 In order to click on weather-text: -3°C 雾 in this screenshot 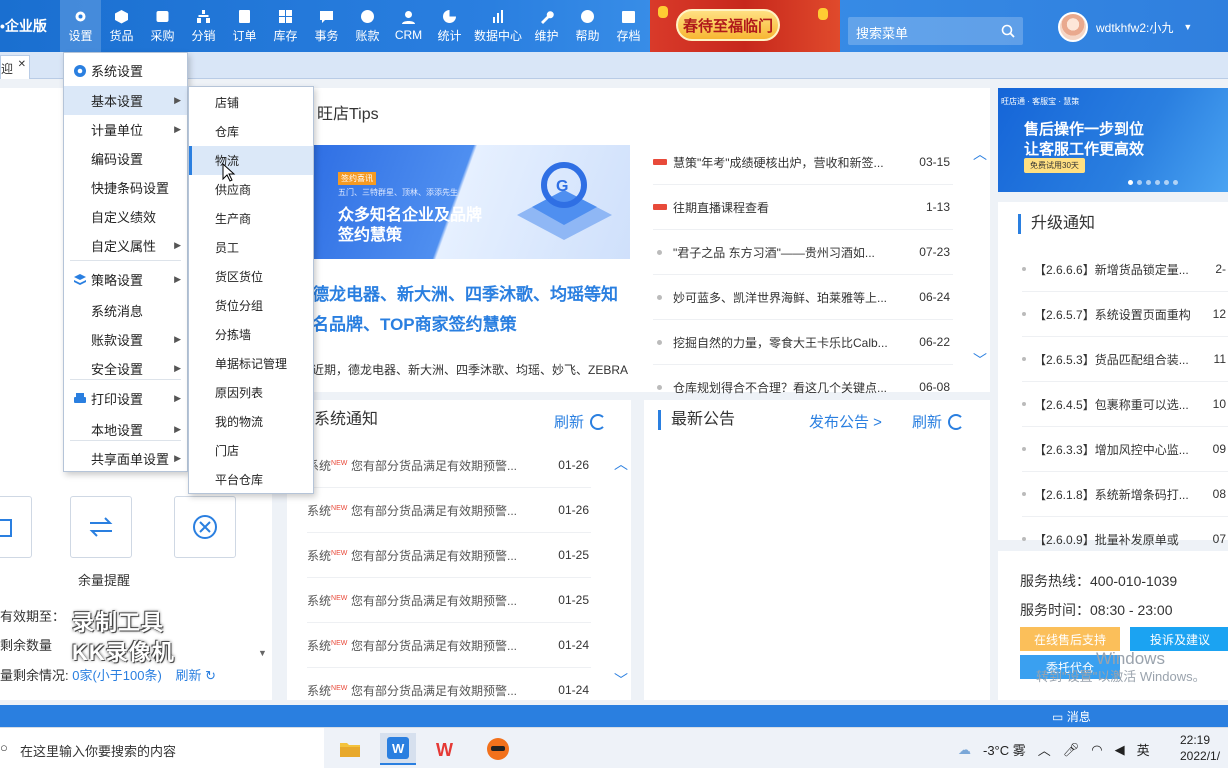, I will do `click(1004, 749)`.